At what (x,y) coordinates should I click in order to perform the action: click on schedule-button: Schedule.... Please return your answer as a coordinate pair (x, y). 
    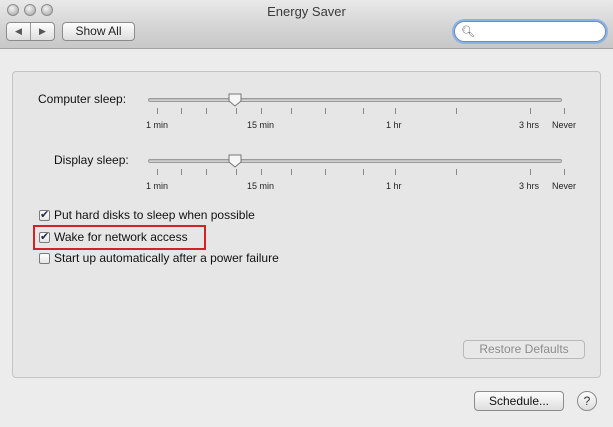
    Looking at the image, I should click on (519, 401).